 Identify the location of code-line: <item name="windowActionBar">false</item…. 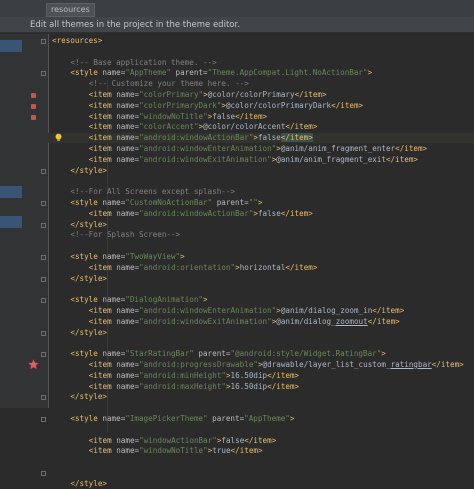
(261, 441).